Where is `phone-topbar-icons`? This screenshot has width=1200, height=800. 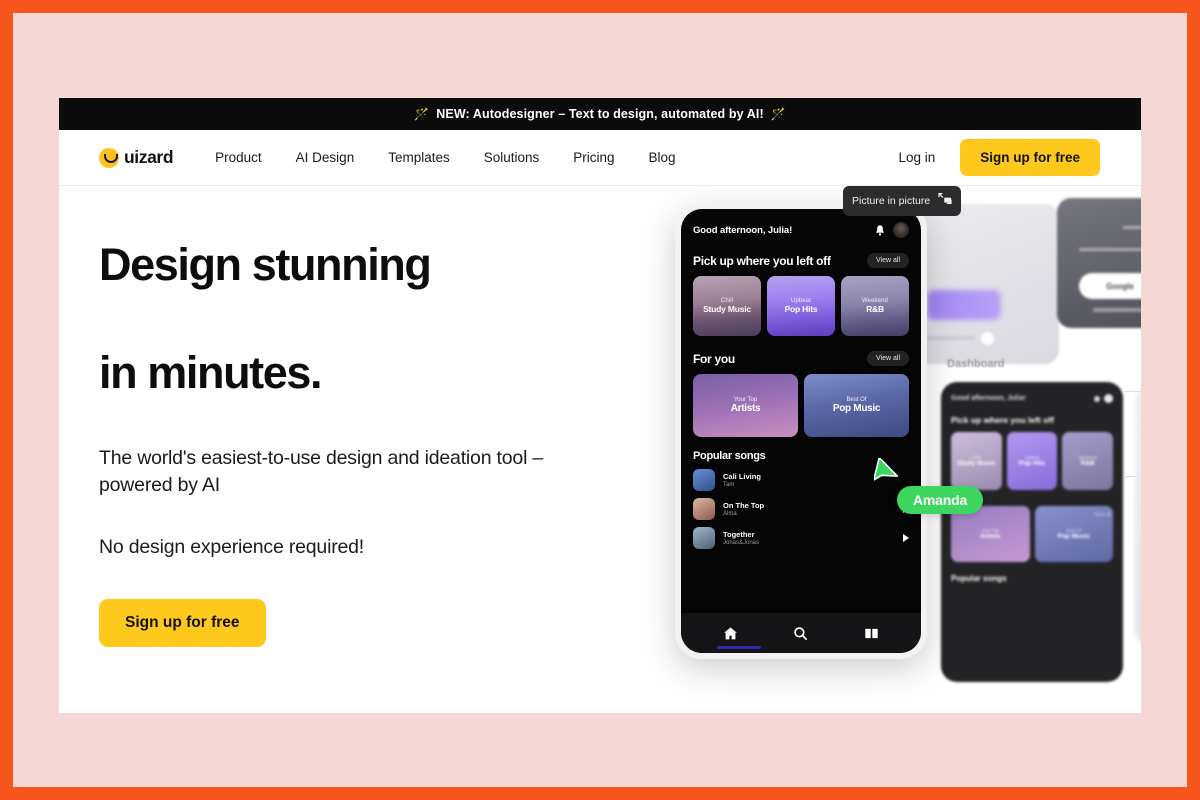 phone-topbar-icons is located at coordinates (892, 230).